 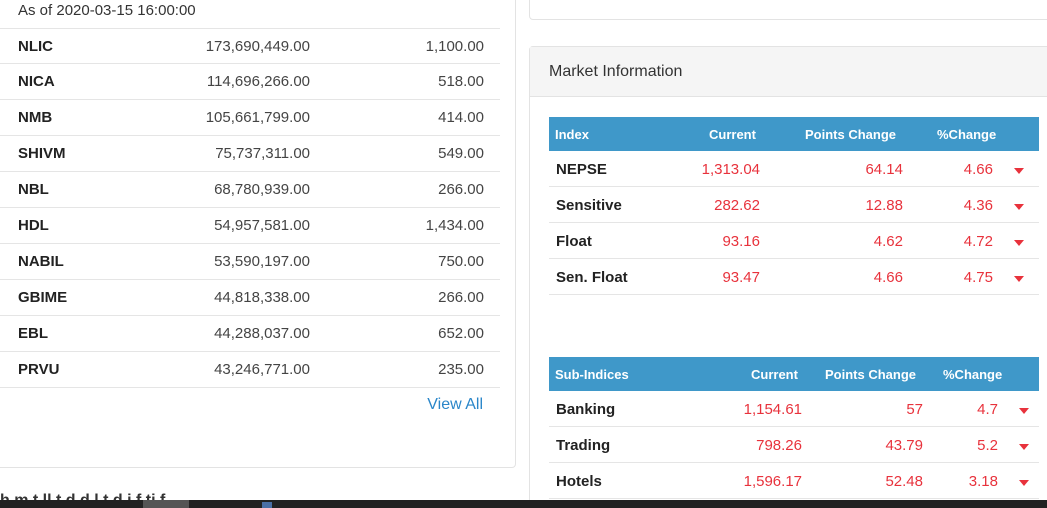 I want to click on table-row: HDL 54,957,581.00 1,434.00, so click(x=250, y=226).